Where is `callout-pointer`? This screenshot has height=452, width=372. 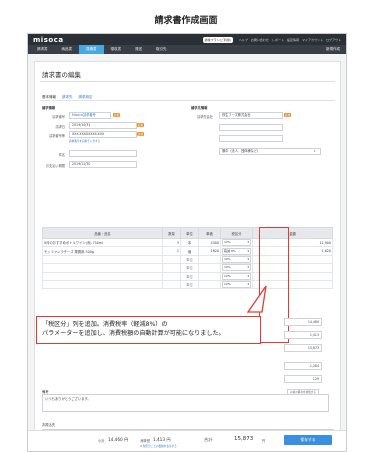 callout-pointer is located at coordinates (256, 299).